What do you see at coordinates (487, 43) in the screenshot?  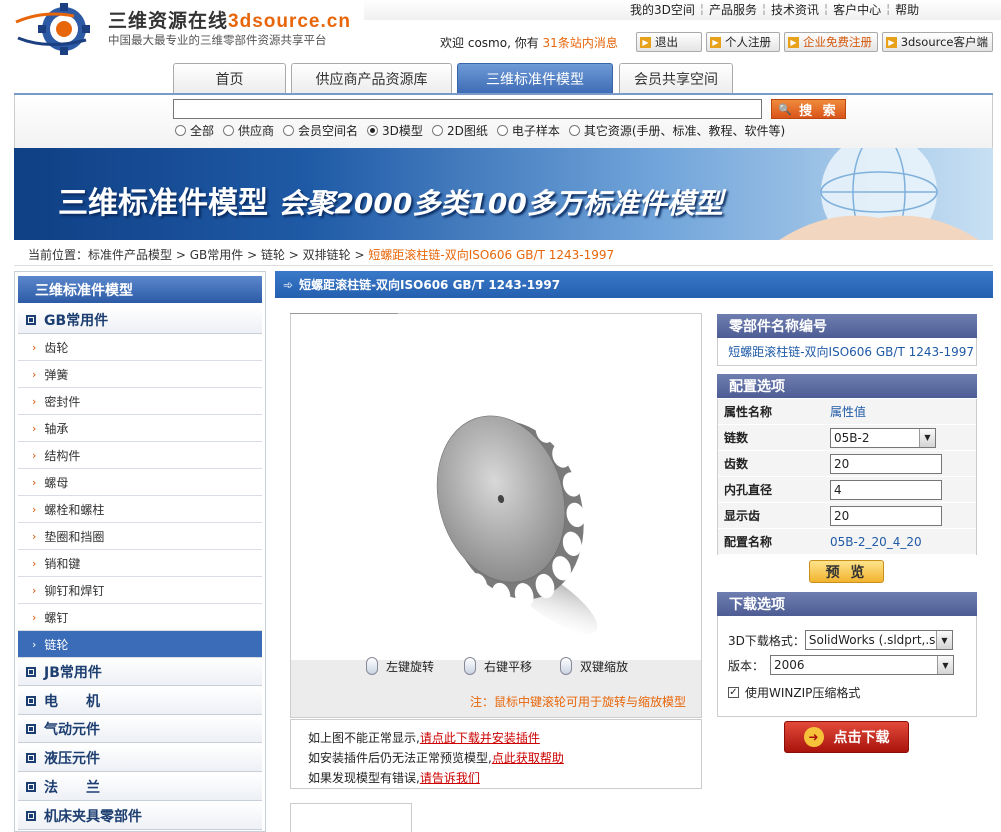 I see `username: cosmo` at bounding box center [487, 43].